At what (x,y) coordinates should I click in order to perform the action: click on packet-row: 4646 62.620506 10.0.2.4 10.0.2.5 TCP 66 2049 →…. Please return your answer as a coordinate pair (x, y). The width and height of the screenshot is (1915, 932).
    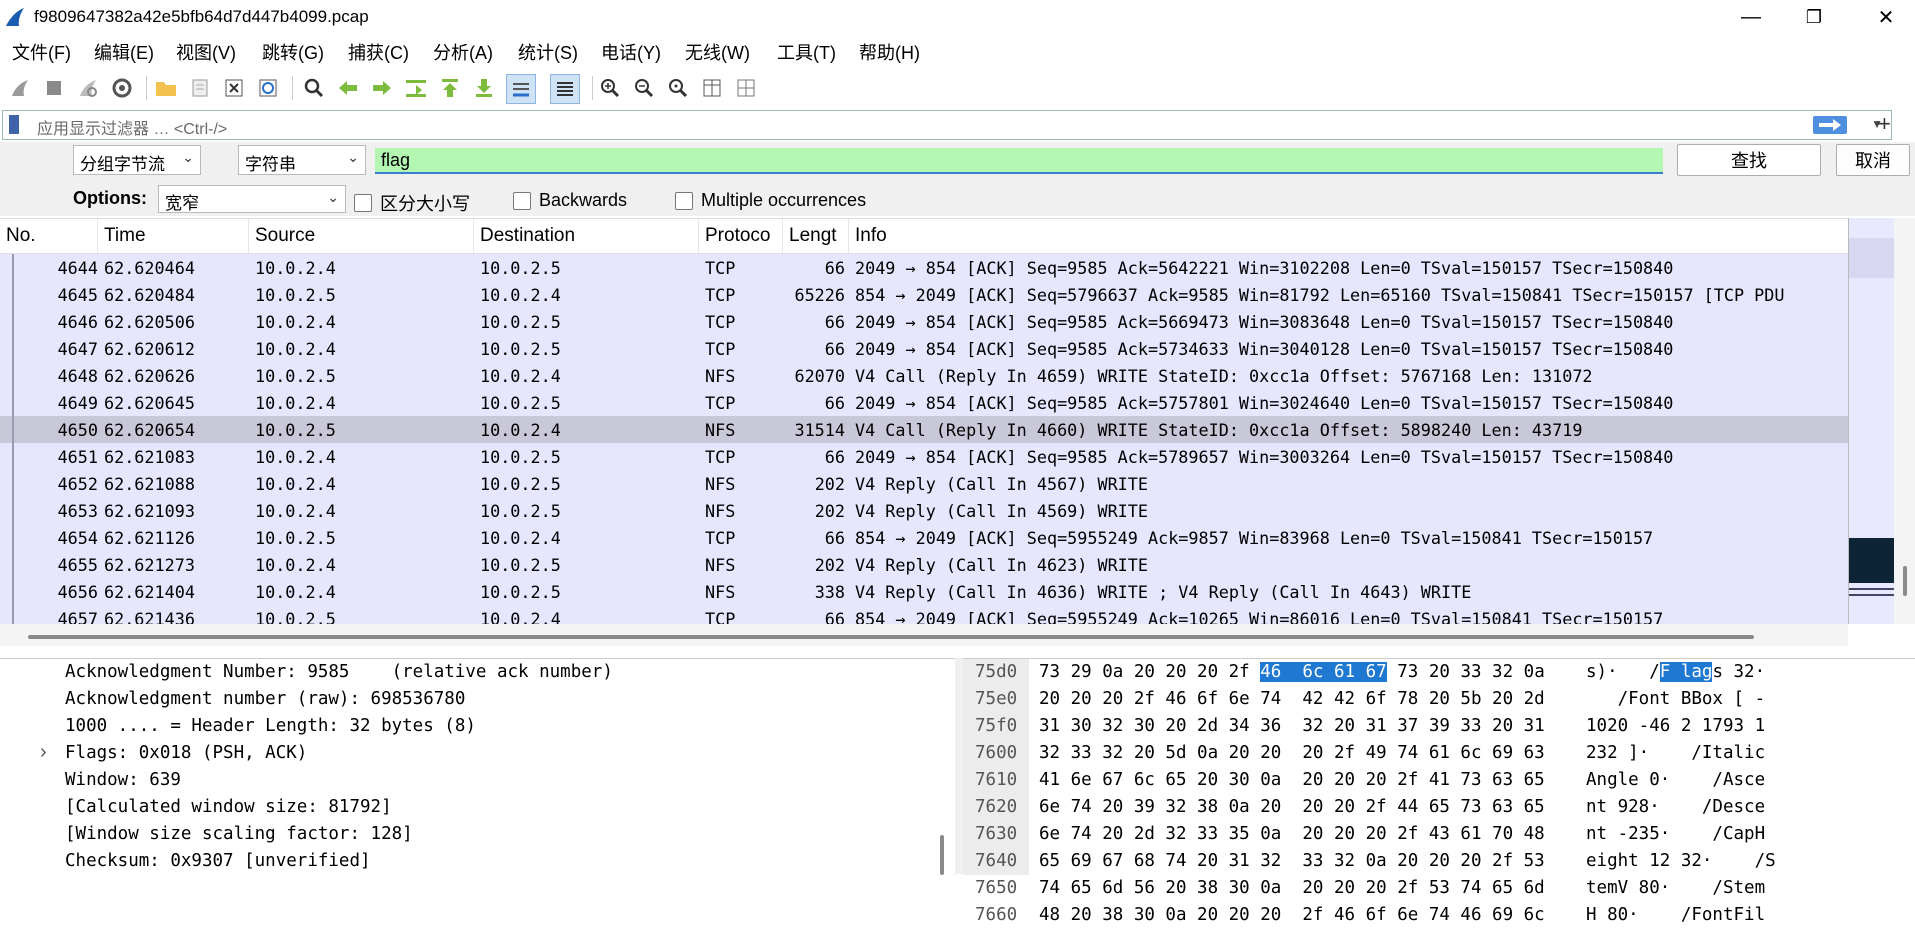
    Looking at the image, I should click on (924, 321).